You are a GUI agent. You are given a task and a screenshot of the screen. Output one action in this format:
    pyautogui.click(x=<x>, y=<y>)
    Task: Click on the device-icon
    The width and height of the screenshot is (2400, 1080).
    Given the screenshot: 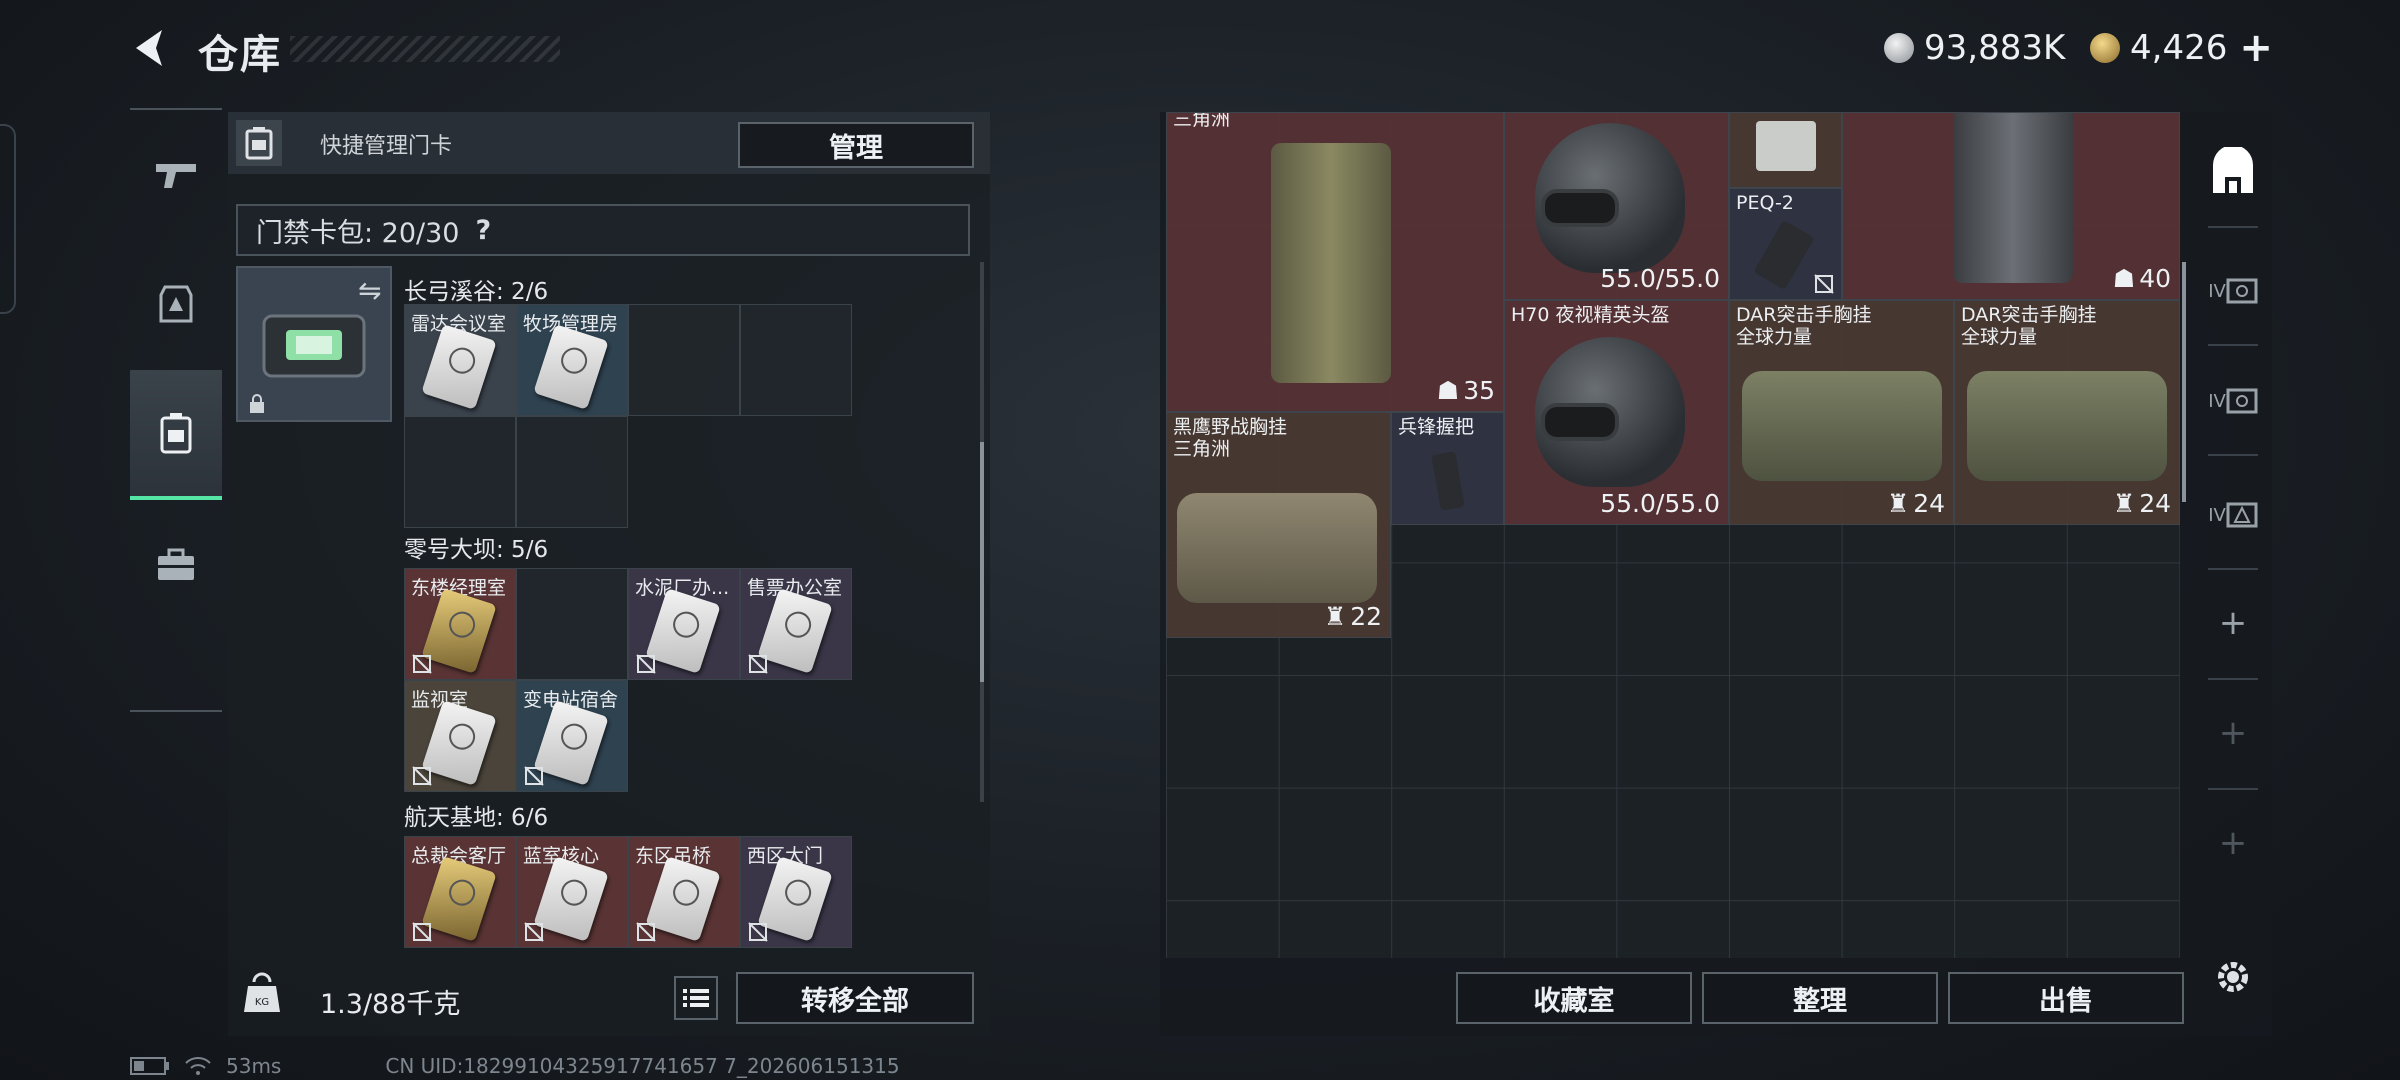 What is the action you would take?
    pyautogui.click(x=1786, y=146)
    